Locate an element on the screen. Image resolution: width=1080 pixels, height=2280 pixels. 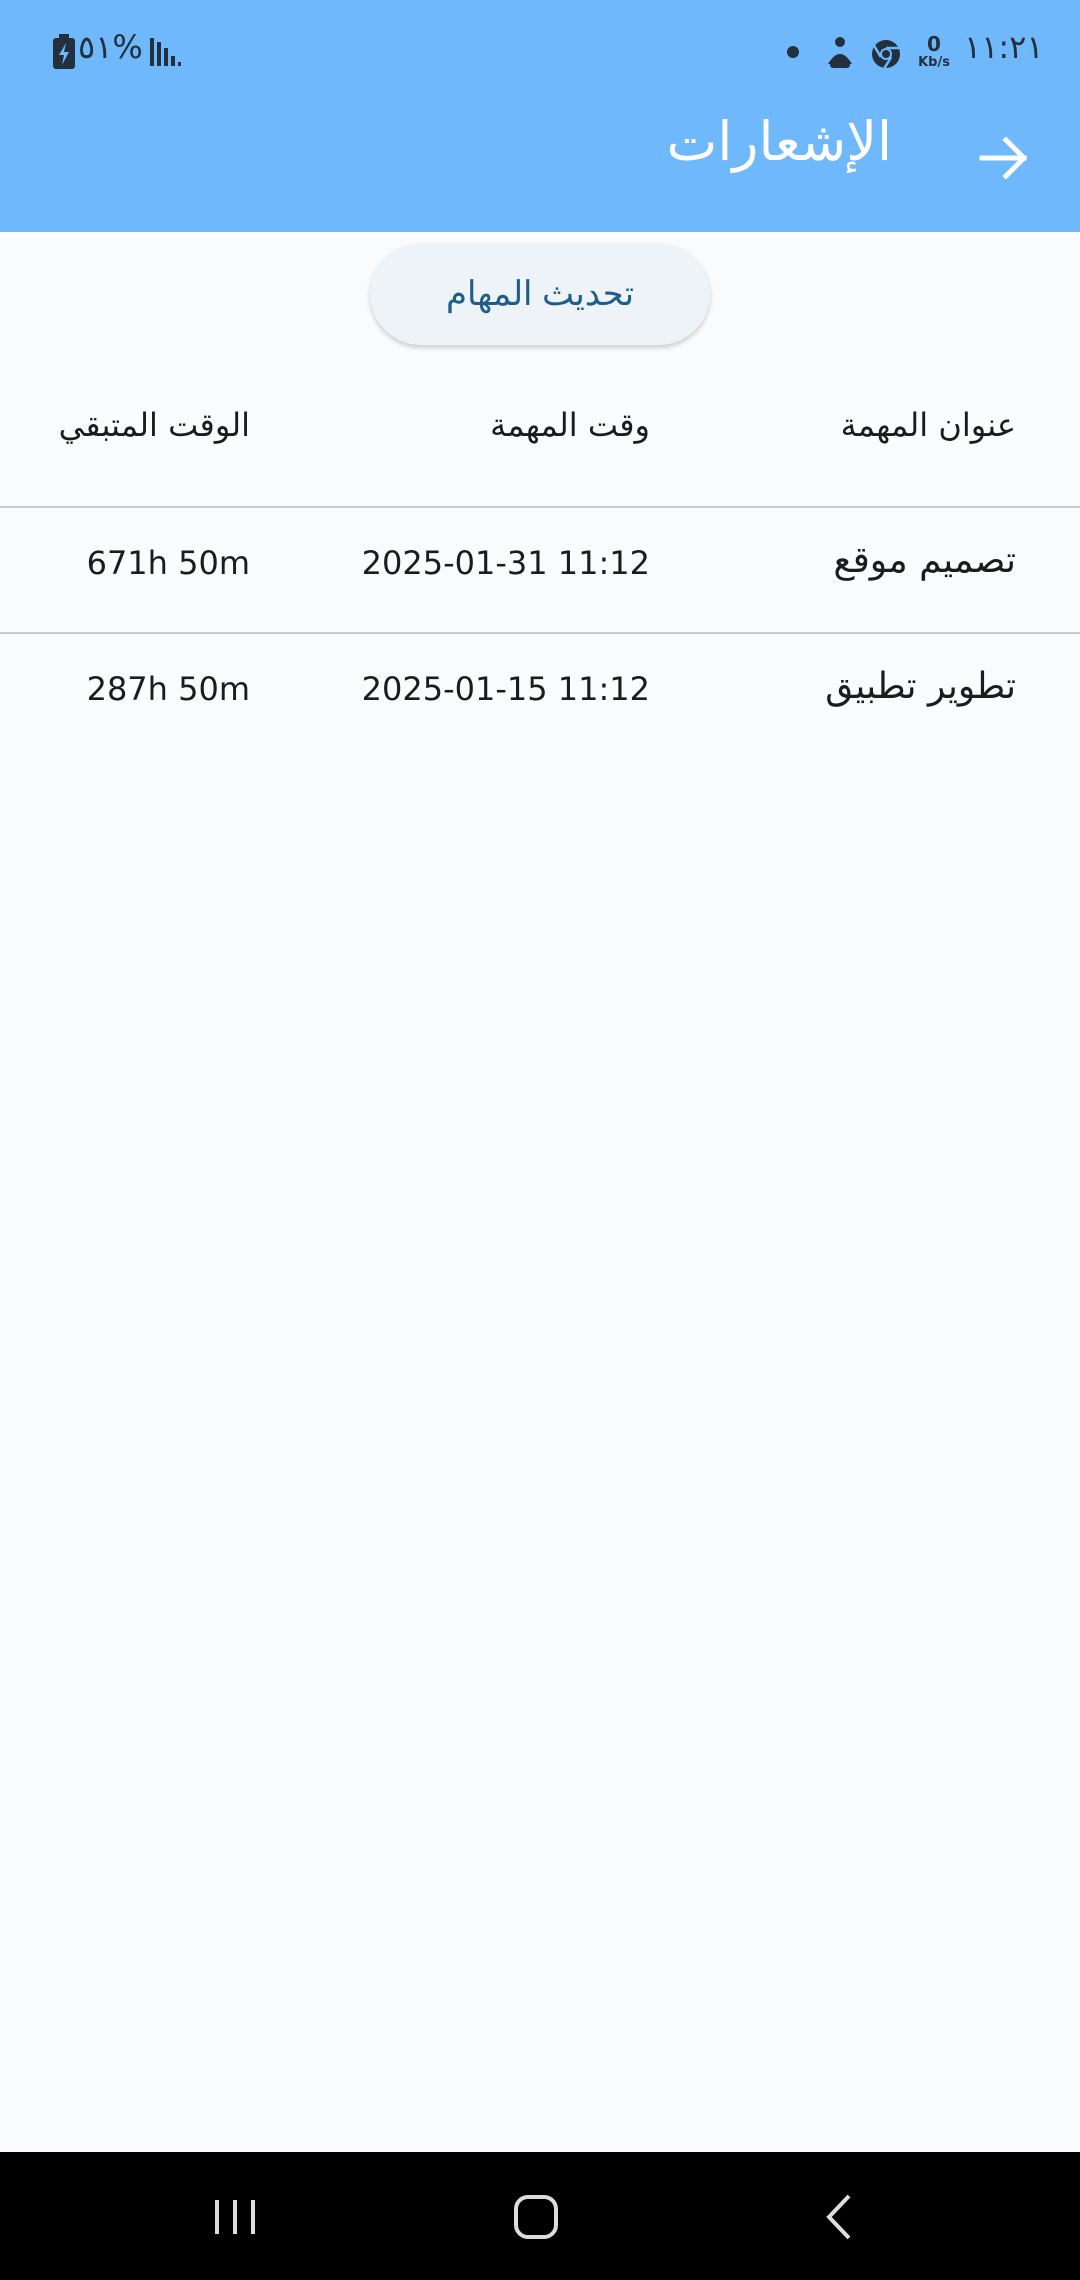
header-remaining-time: الوقت المتبقي is located at coordinates (154, 425).